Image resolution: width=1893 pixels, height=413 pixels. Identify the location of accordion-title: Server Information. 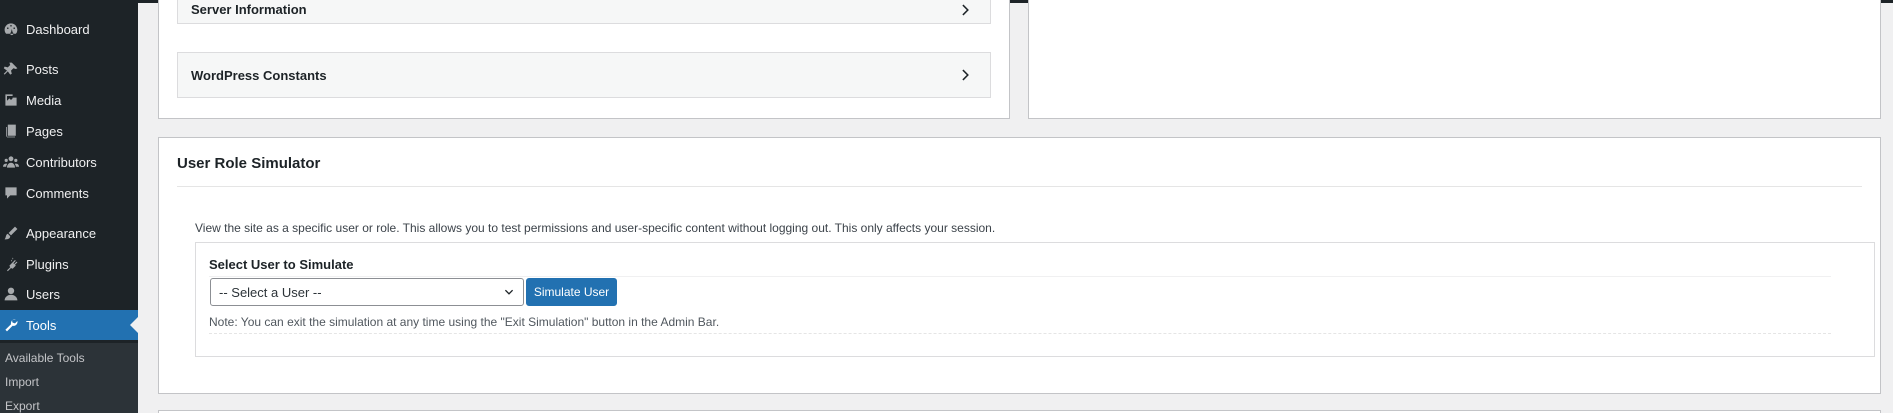
(249, 9).